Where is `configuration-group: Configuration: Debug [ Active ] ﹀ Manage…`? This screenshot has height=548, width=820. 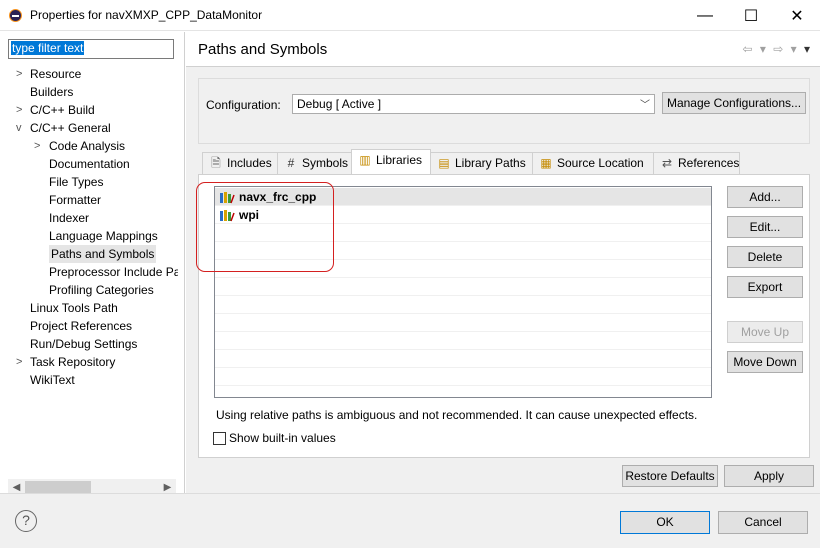
configuration-group: Configuration: Debug [ Active ] ﹀ Manage… is located at coordinates (504, 111).